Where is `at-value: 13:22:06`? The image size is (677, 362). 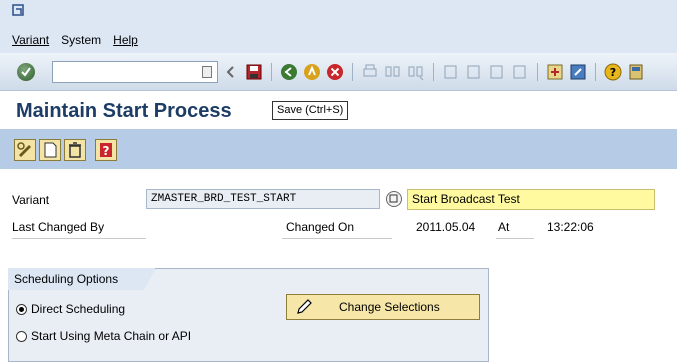 at-value: 13:22:06 is located at coordinates (570, 227).